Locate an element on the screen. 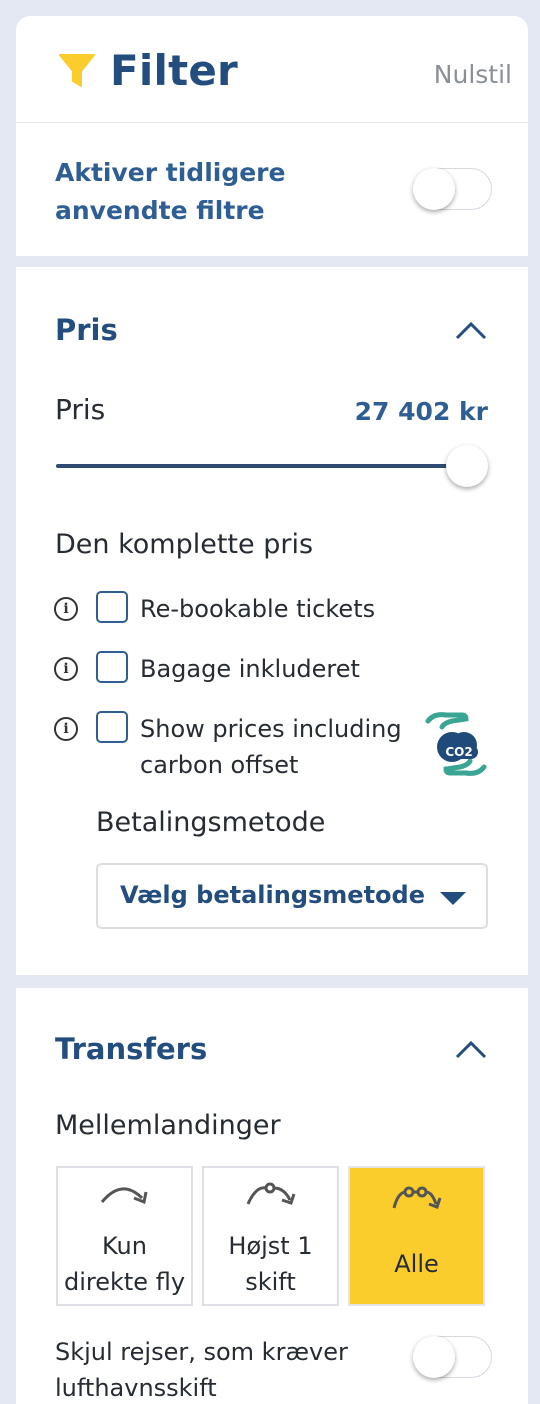 Image resolution: width=540 pixels, height=1404 pixels. page-title: Filter is located at coordinates (174, 70).